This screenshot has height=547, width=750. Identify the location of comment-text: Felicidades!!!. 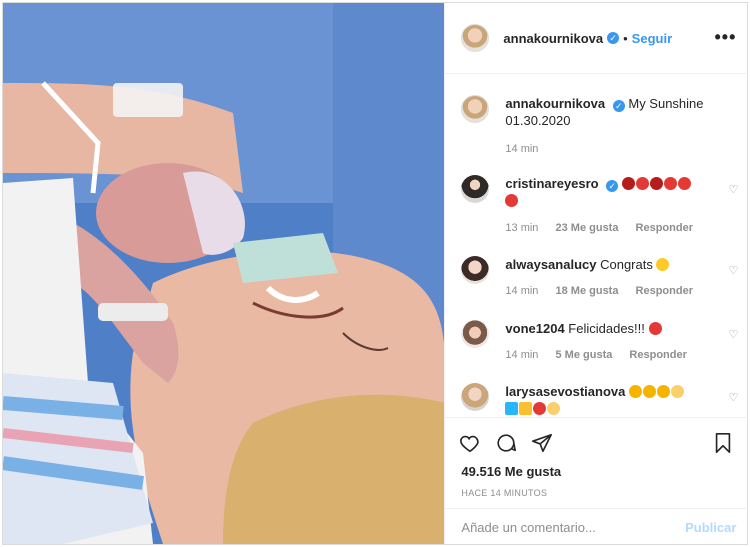
(606, 328).